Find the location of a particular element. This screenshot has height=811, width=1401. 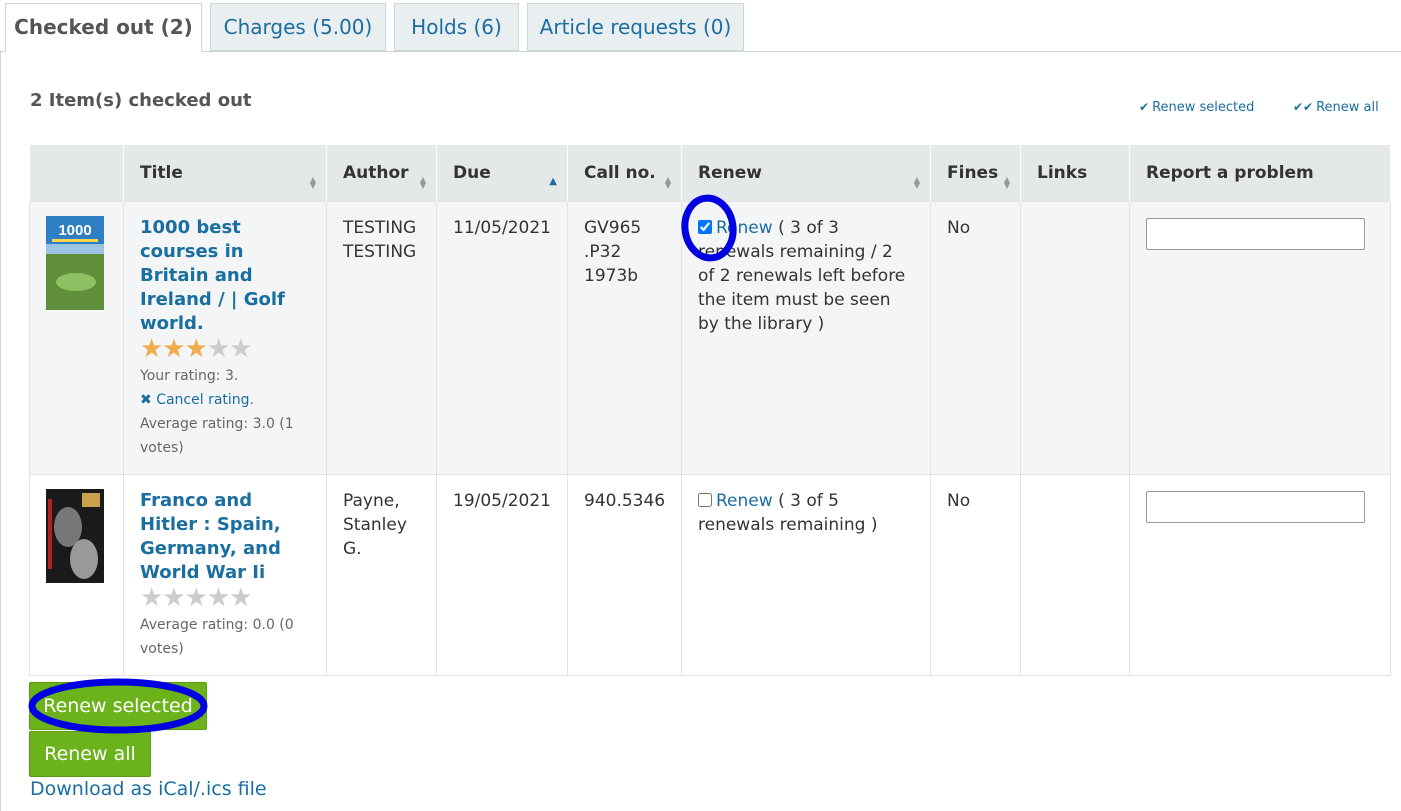

renew-selected-link: ✔ Renew selected is located at coordinates (1196, 107).